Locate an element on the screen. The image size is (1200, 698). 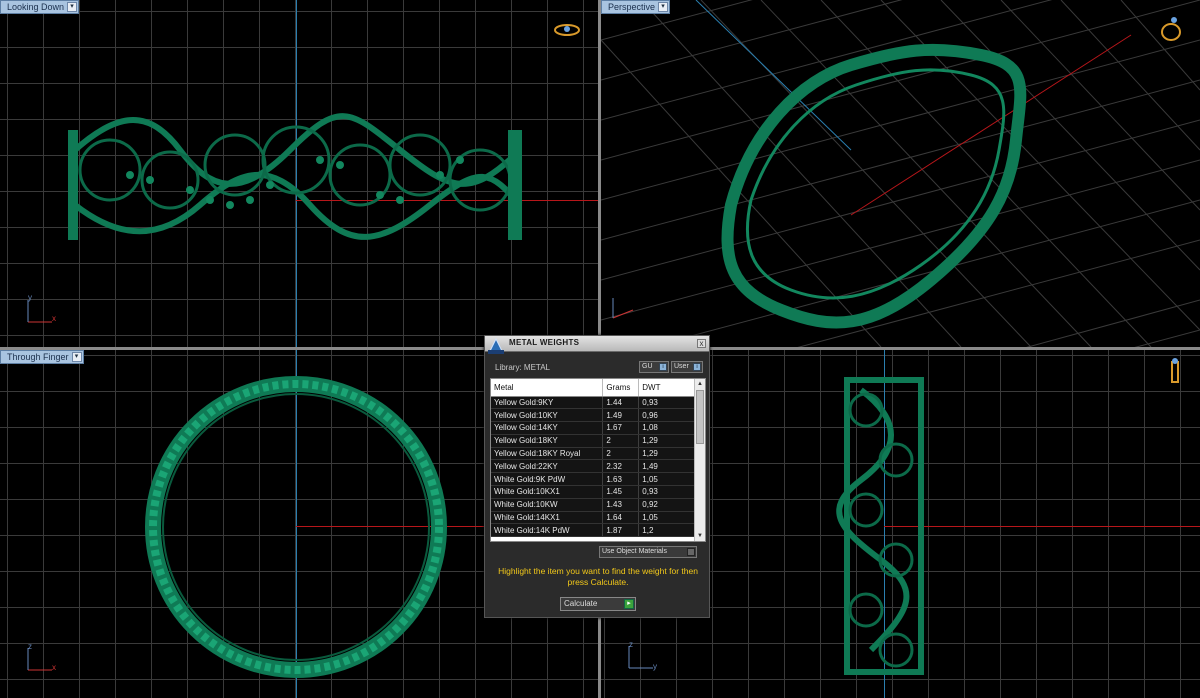
metal-cell: Yellow Gold:18KY is located at coordinates (547, 441).